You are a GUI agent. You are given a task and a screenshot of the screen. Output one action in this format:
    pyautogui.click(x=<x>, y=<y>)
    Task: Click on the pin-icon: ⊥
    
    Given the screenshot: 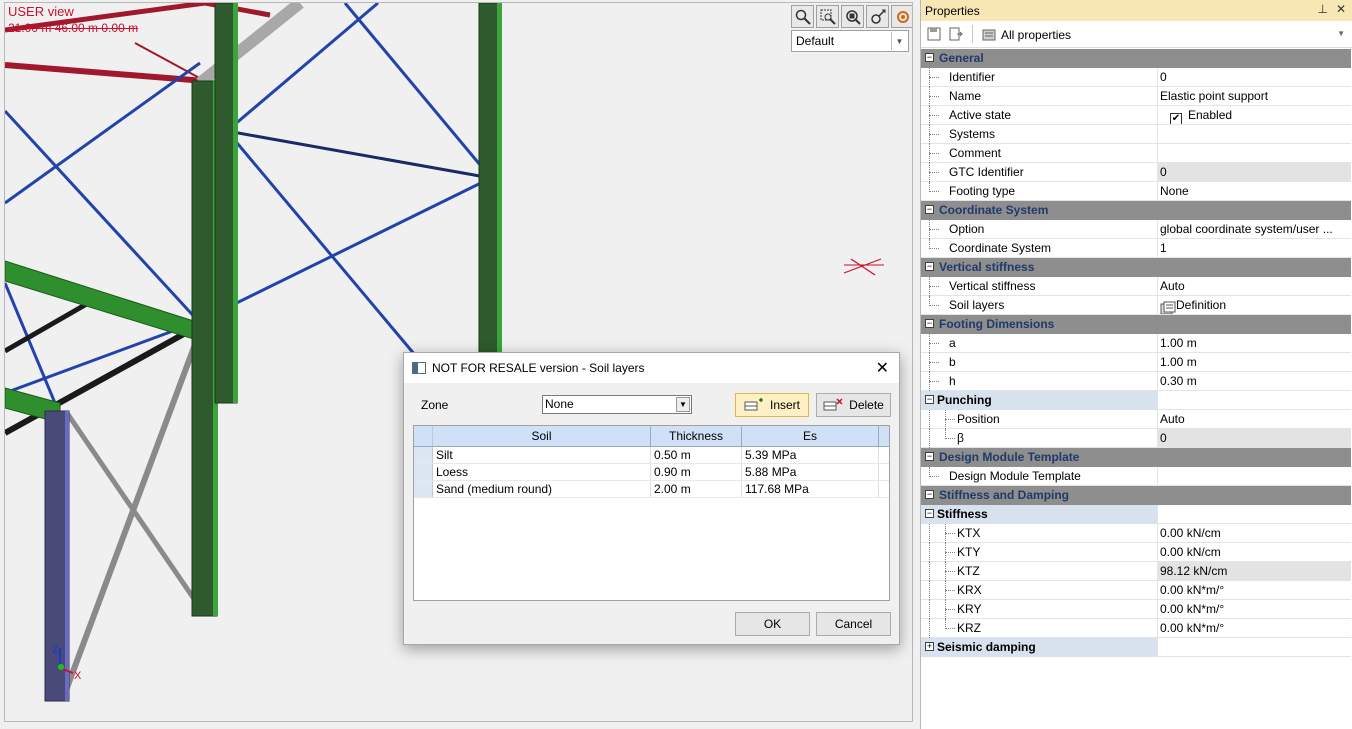 What is the action you would take?
    pyautogui.click(x=1323, y=9)
    